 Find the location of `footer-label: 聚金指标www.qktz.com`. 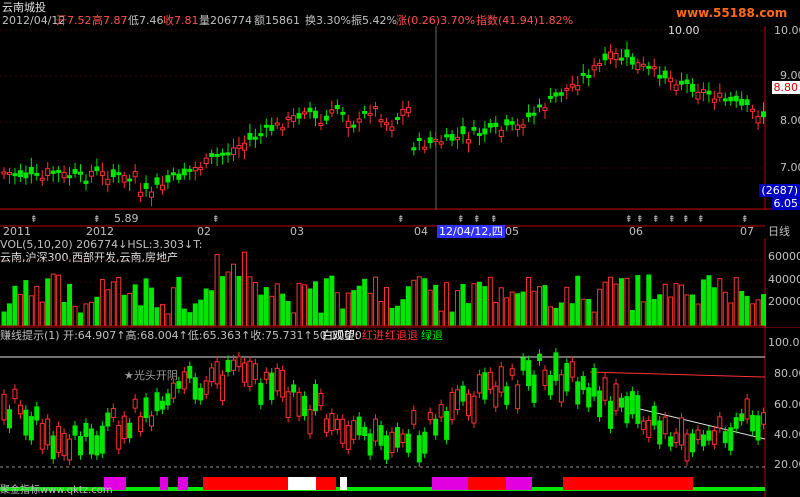

footer-label: 聚金指标www.qktz.com is located at coordinates (56, 490).